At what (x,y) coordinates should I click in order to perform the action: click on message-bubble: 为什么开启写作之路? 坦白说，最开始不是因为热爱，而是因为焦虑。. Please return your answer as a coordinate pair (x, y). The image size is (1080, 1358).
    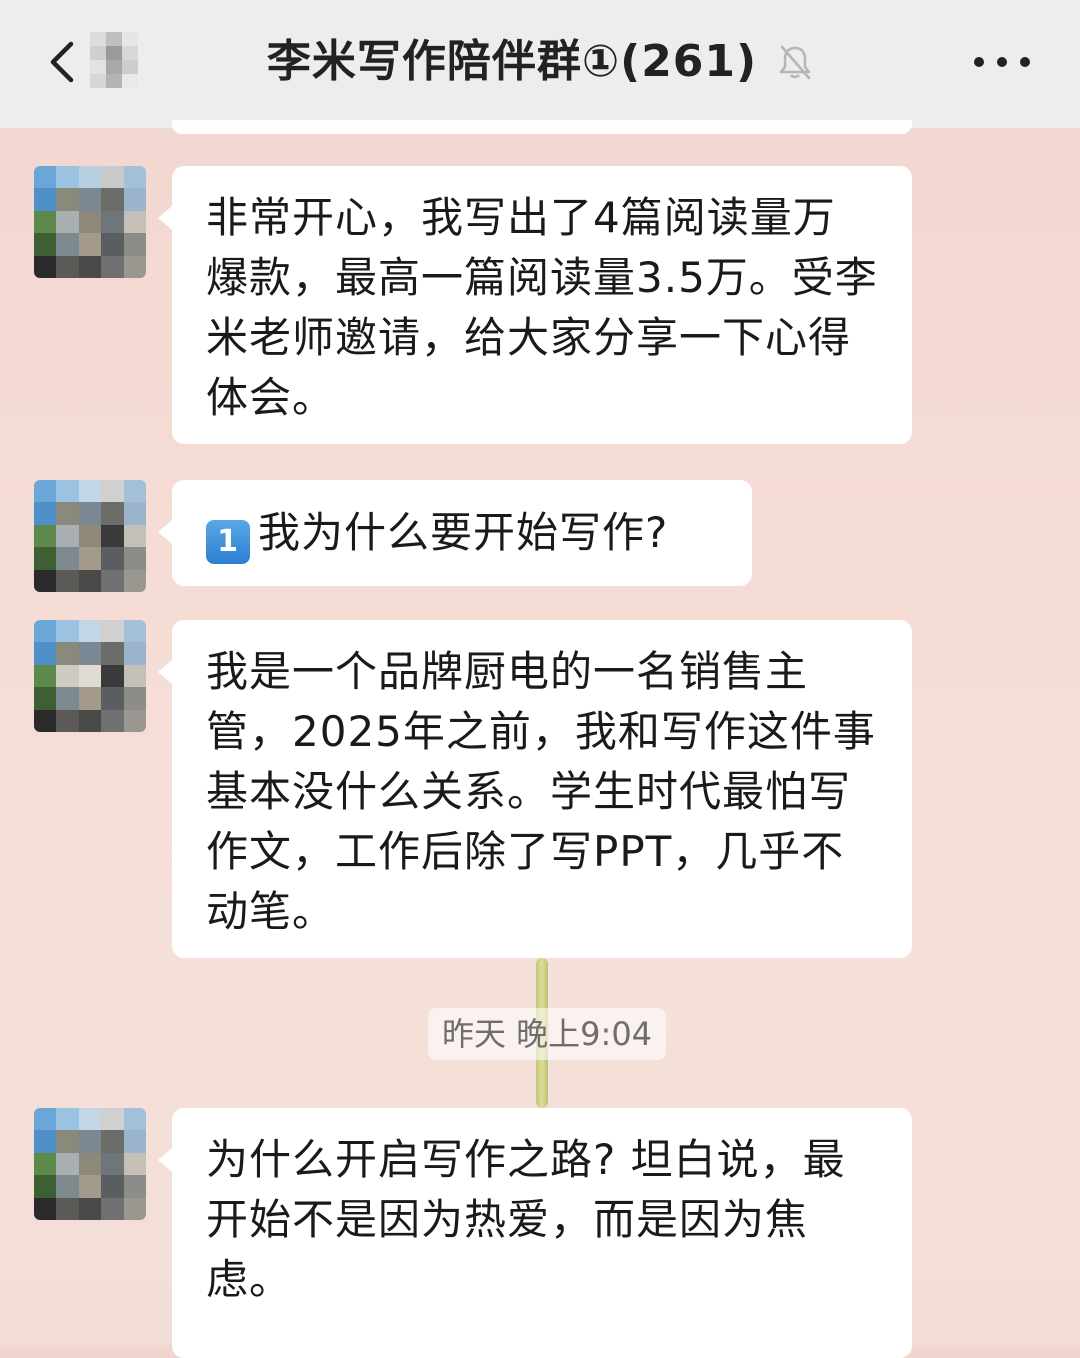
    Looking at the image, I should click on (535, 1233).